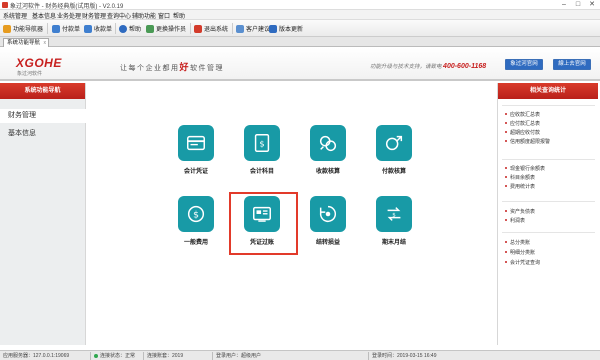  What do you see at coordinates (572, 64) in the screenshot?
I see `online-site-button: 線上去官网` at bounding box center [572, 64].